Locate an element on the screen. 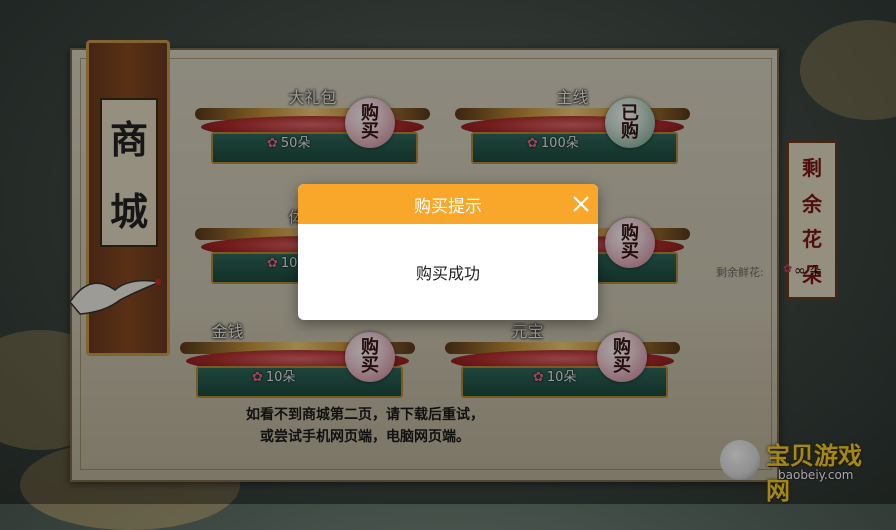  dialog-message: 购买成功 is located at coordinates (447, 273).